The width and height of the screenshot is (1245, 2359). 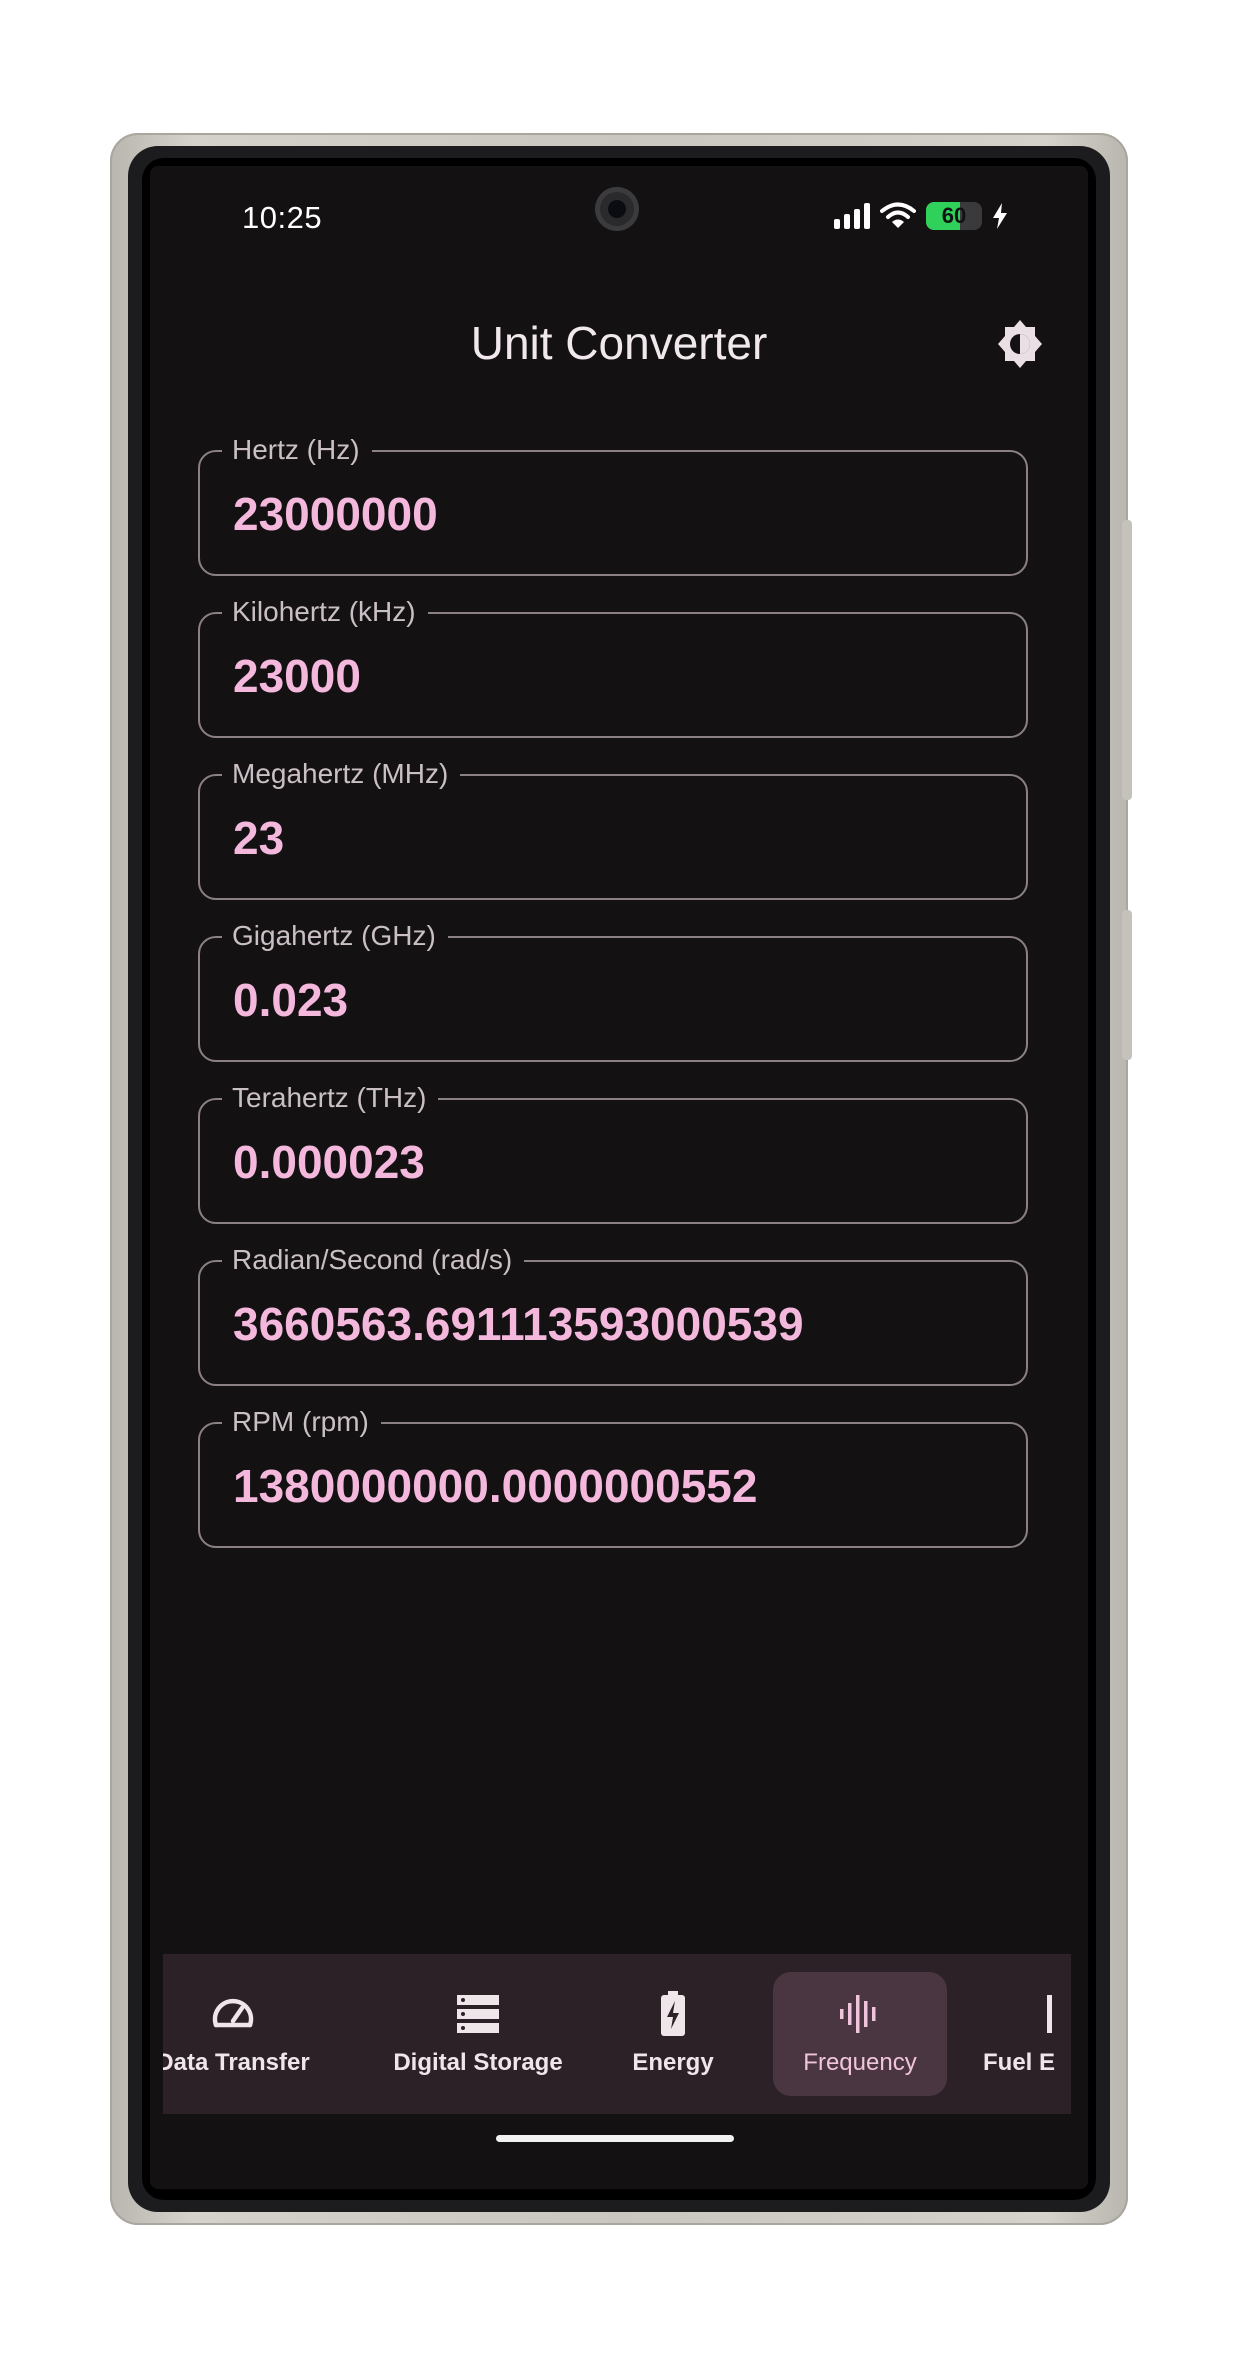 I want to click on battery-level: 60, so click(x=954, y=215).